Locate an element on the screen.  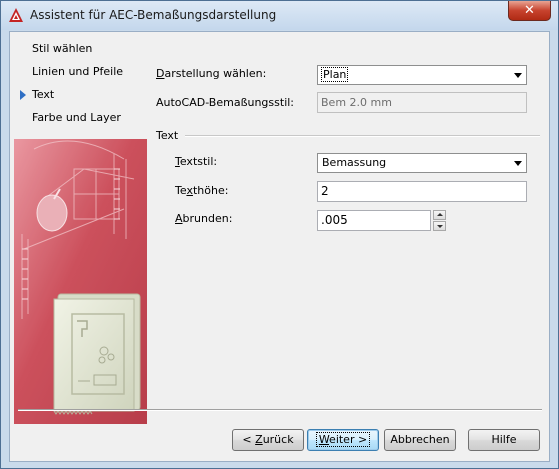
autocad-stil-label: AutoCAD-Bemaßungsstil: is located at coordinates (225, 102).